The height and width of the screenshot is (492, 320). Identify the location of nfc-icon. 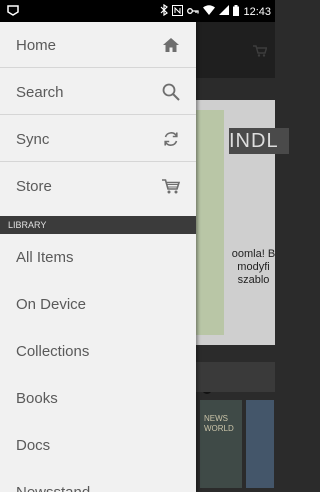
(178, 11).